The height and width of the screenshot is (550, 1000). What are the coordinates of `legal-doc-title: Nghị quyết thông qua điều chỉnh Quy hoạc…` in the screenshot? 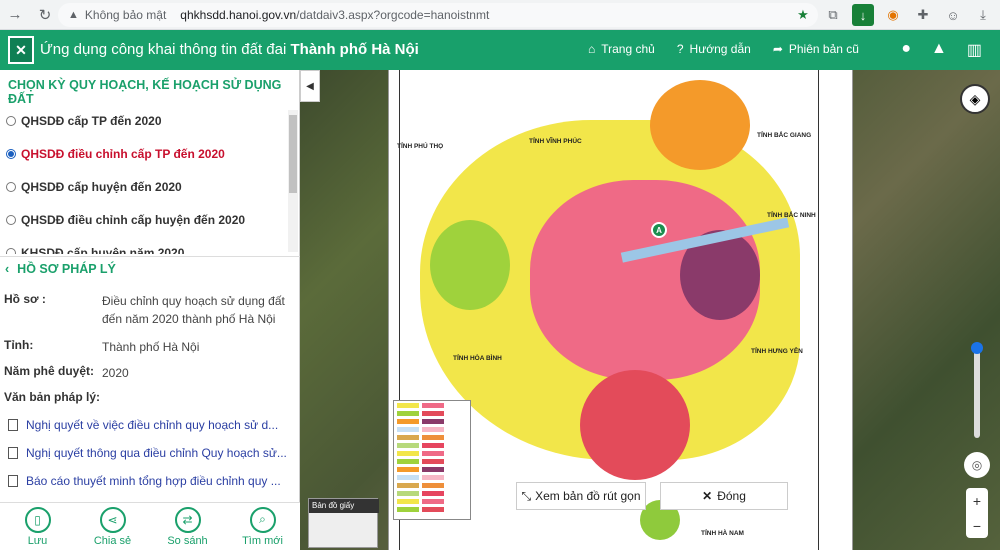 It's located at (156, 453).